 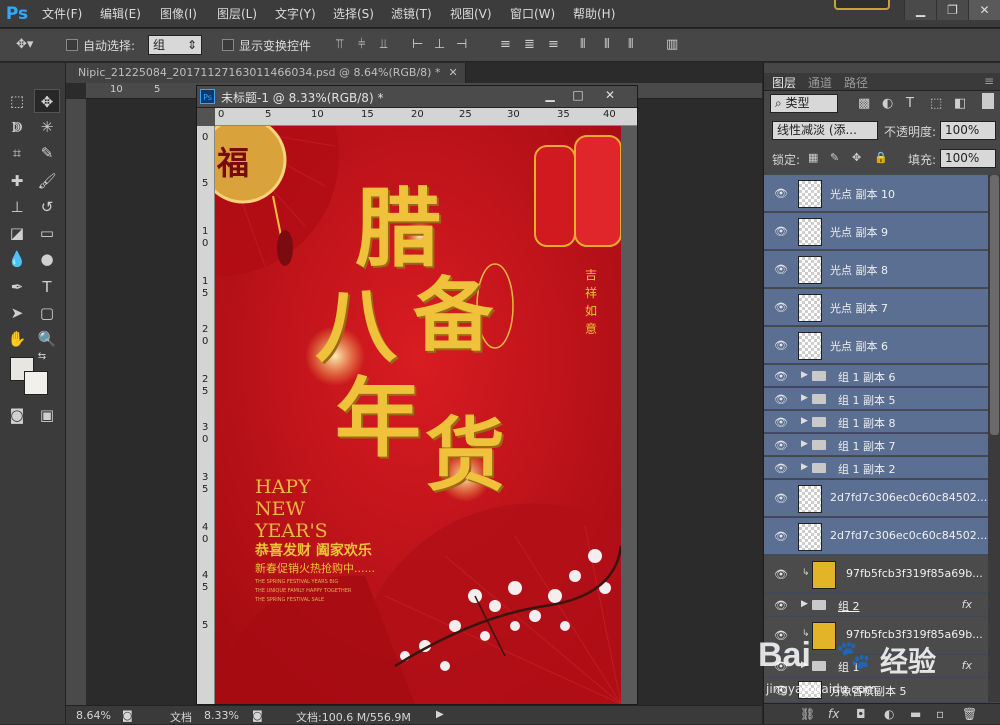 What do you see at coordinates (36, 383) in the screenshot?
I see `background-color` at bounding box center [36, 383].